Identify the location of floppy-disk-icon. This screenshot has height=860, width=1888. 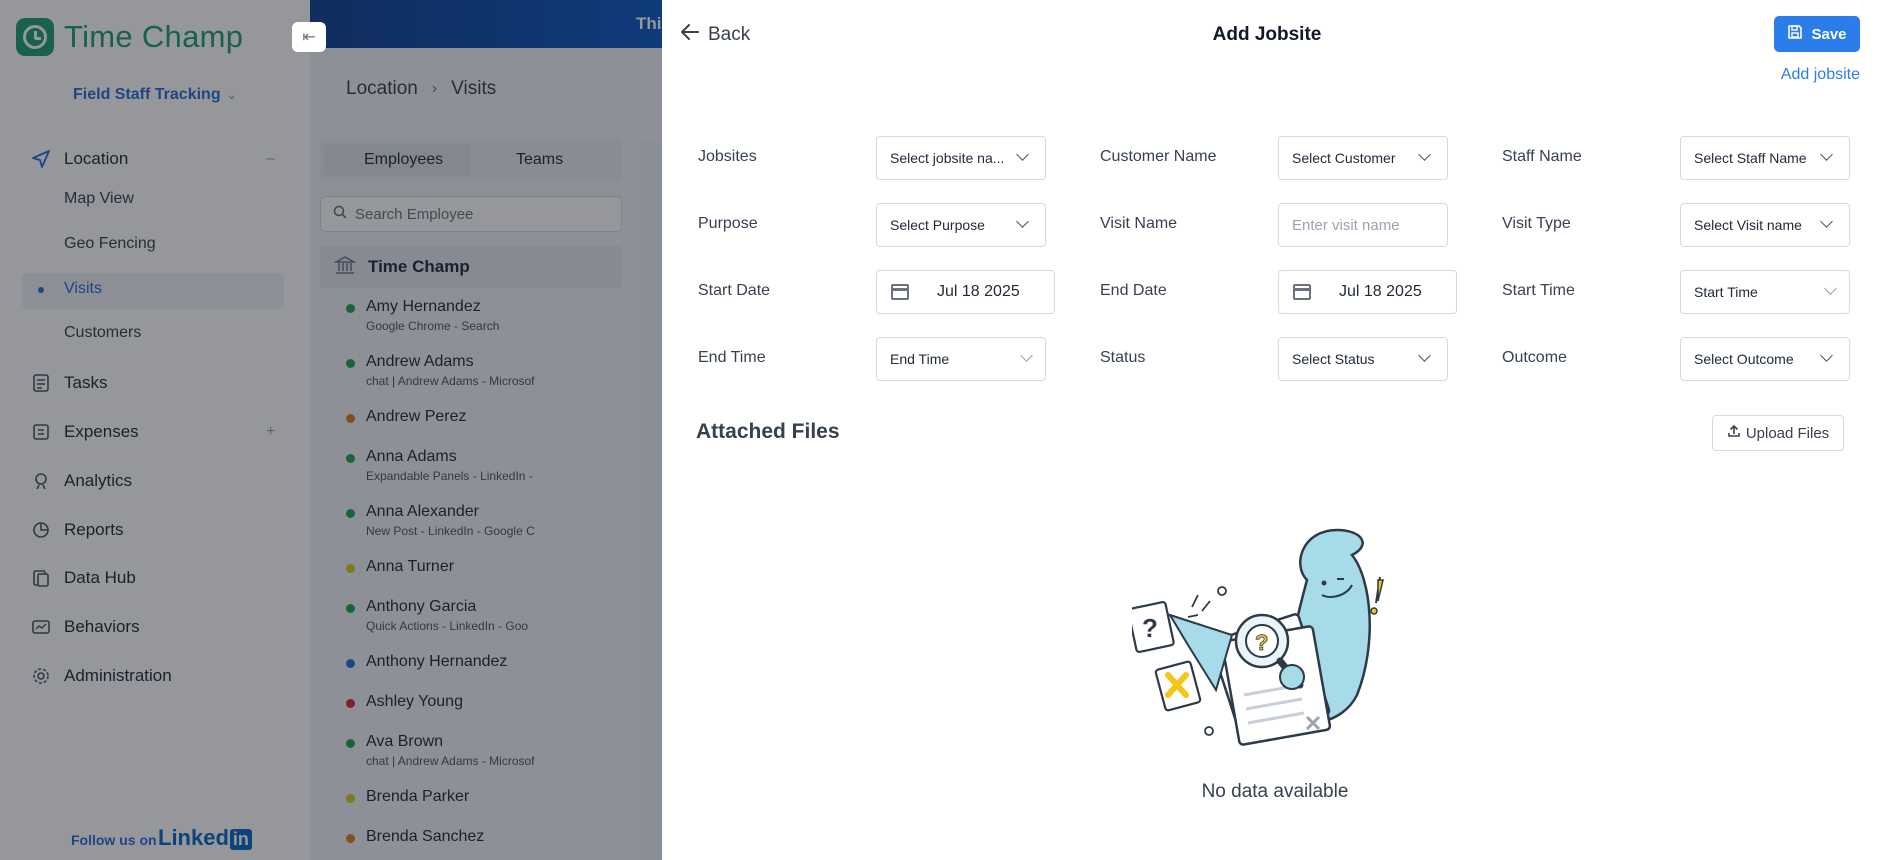
(1795, 34).